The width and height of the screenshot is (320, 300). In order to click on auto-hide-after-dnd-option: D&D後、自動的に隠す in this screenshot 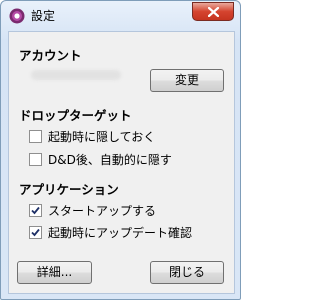, I will do `click(100, 159)`.